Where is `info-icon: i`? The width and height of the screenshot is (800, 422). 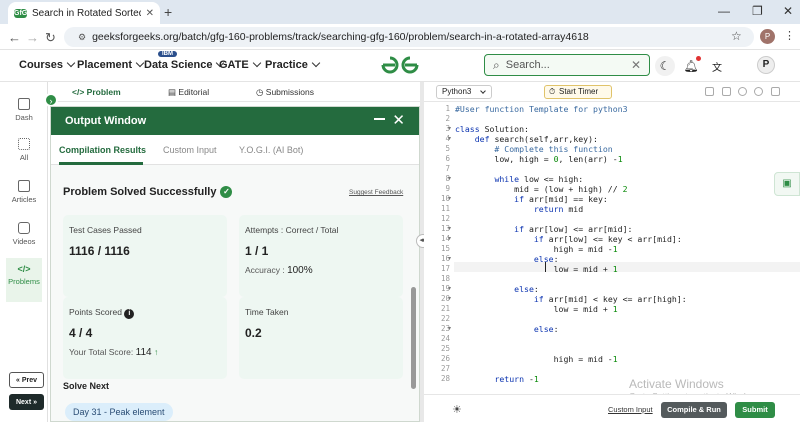
info-icon: i is located at coordinates (129, 314).